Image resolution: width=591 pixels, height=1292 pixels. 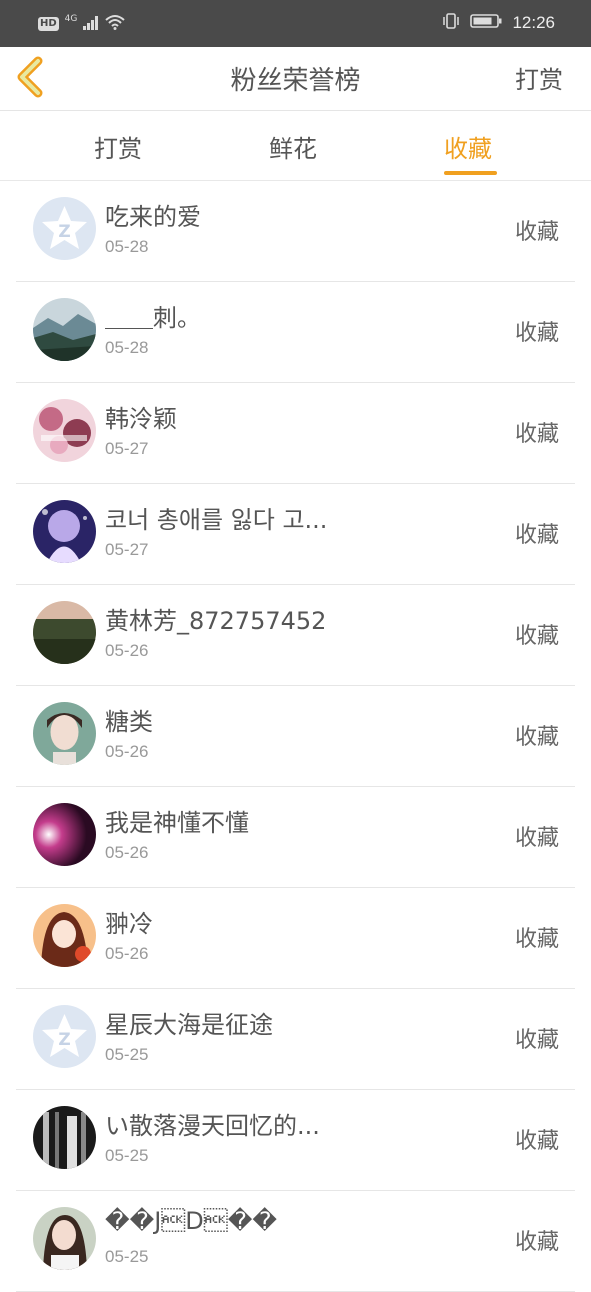 What do you see at coordinates (295, 635) in the screenshot?
I see `list-item: 黄林芳_872757452 05-26 收藏` at bounding box center [295, 635].